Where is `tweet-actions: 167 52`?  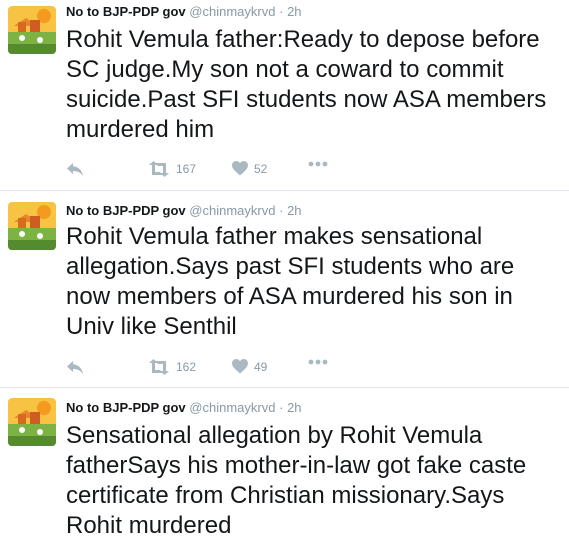
tweet-actions: 167 52 is located at coordinates (216, 171).